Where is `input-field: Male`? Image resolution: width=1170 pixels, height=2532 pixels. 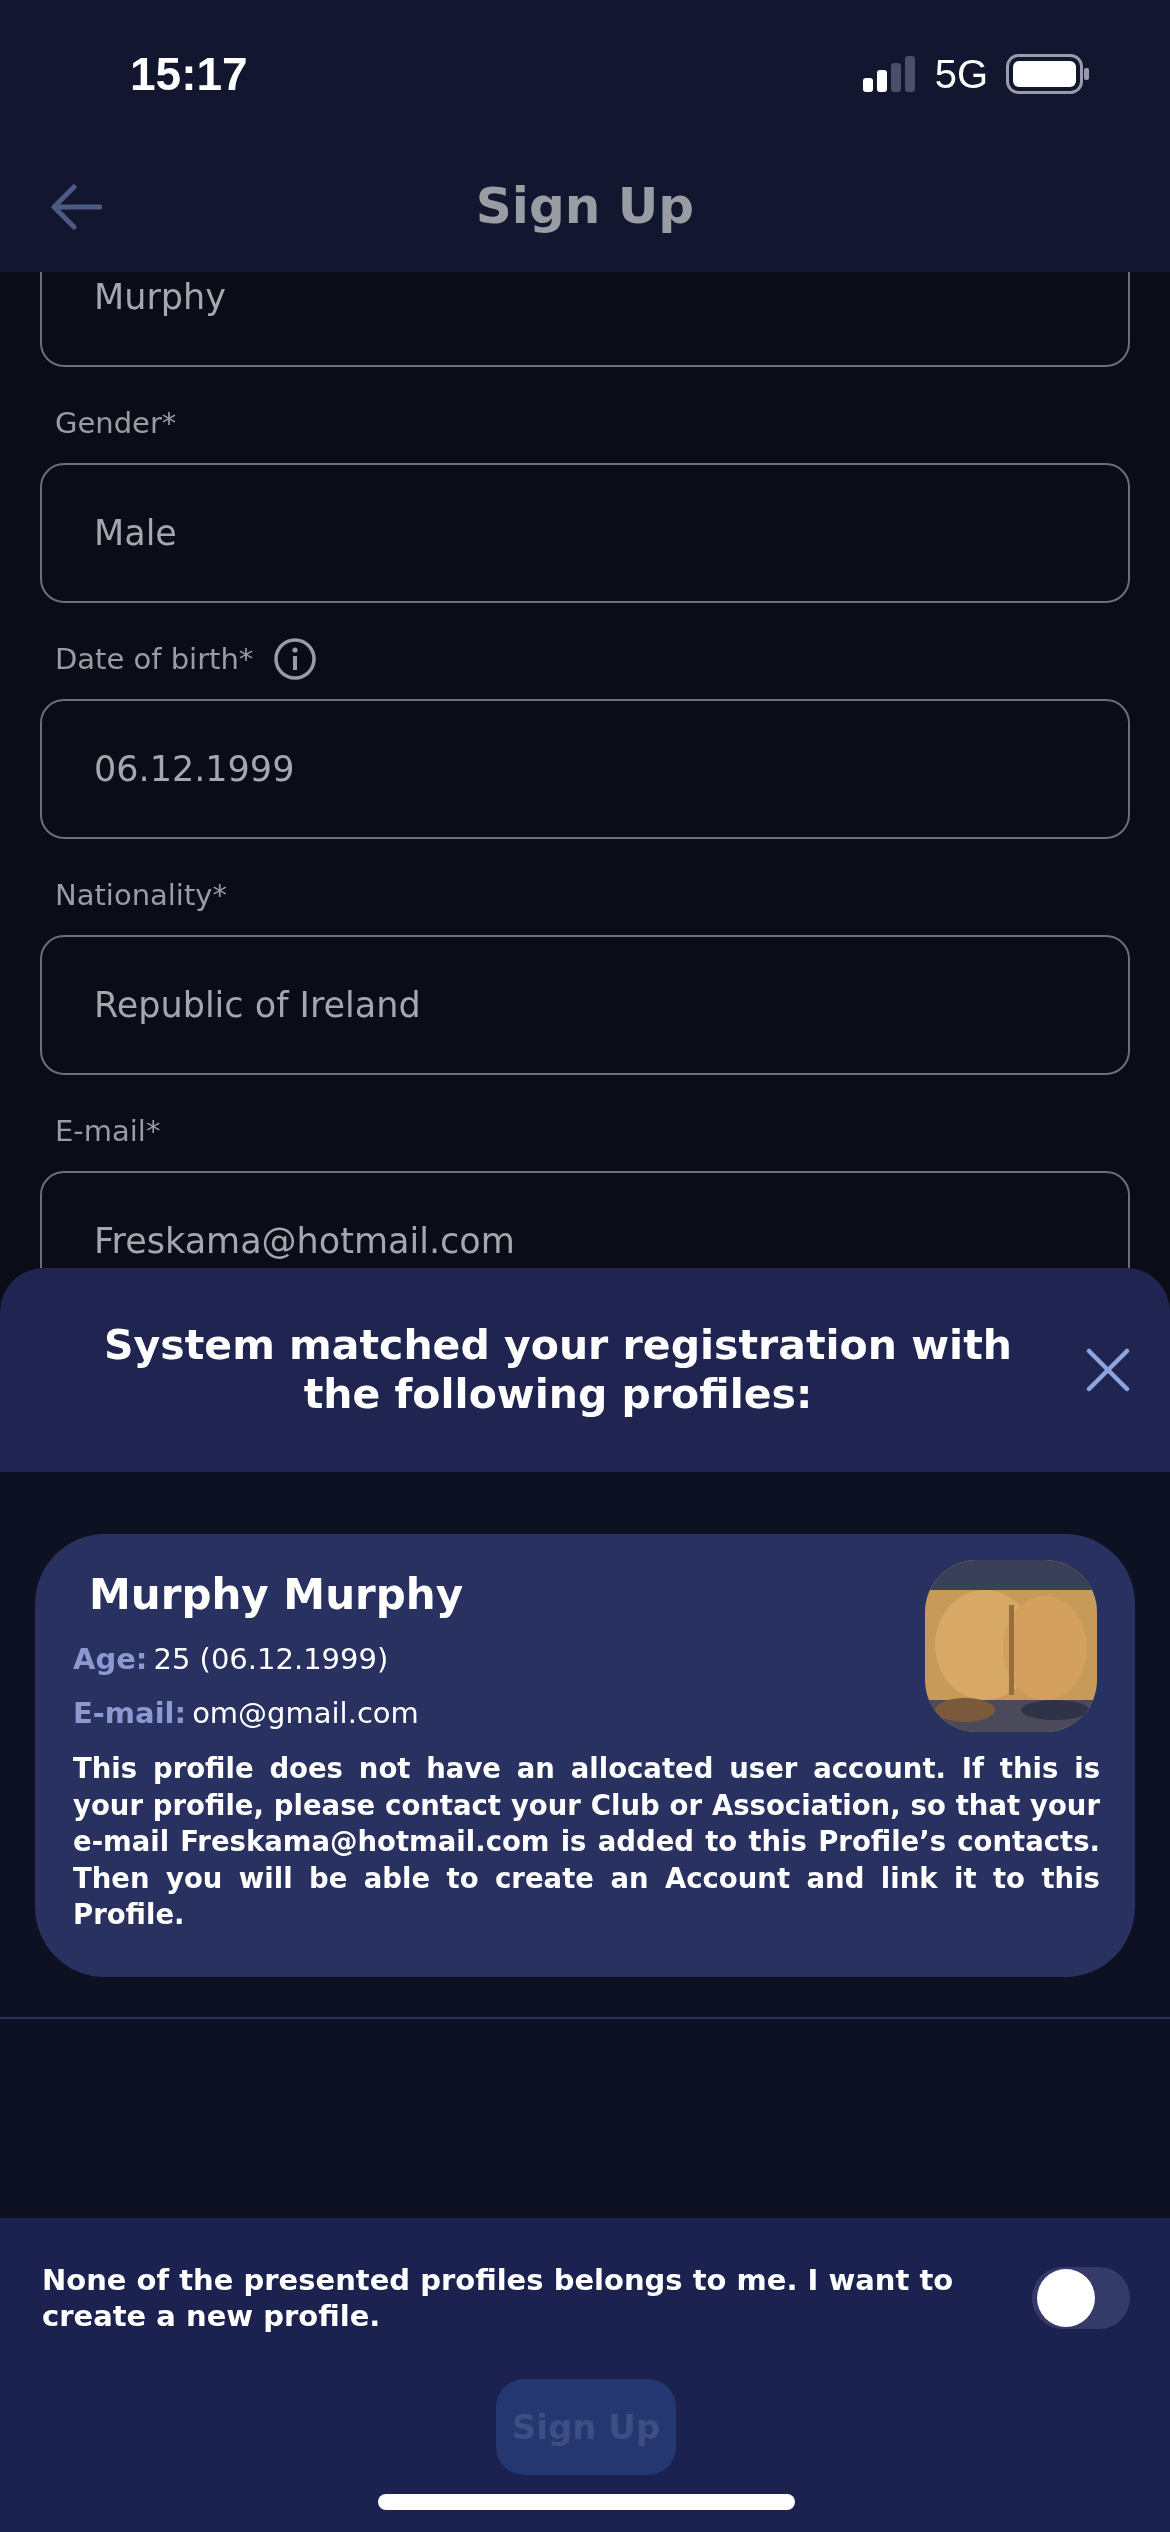 input-field: Male is located at coordinates (585, 533).